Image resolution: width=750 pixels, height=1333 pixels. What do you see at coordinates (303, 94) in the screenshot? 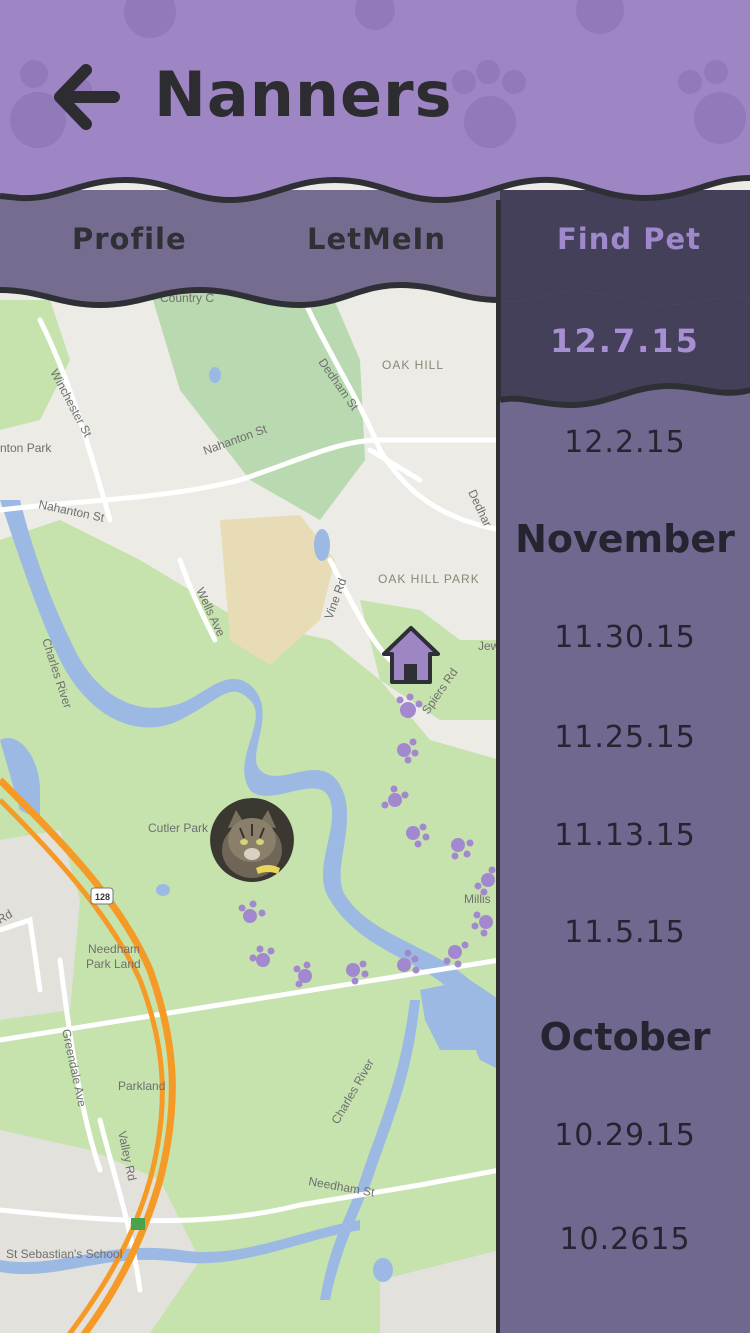
I see `page-title: Nanners` at bounding box center [303, 94].